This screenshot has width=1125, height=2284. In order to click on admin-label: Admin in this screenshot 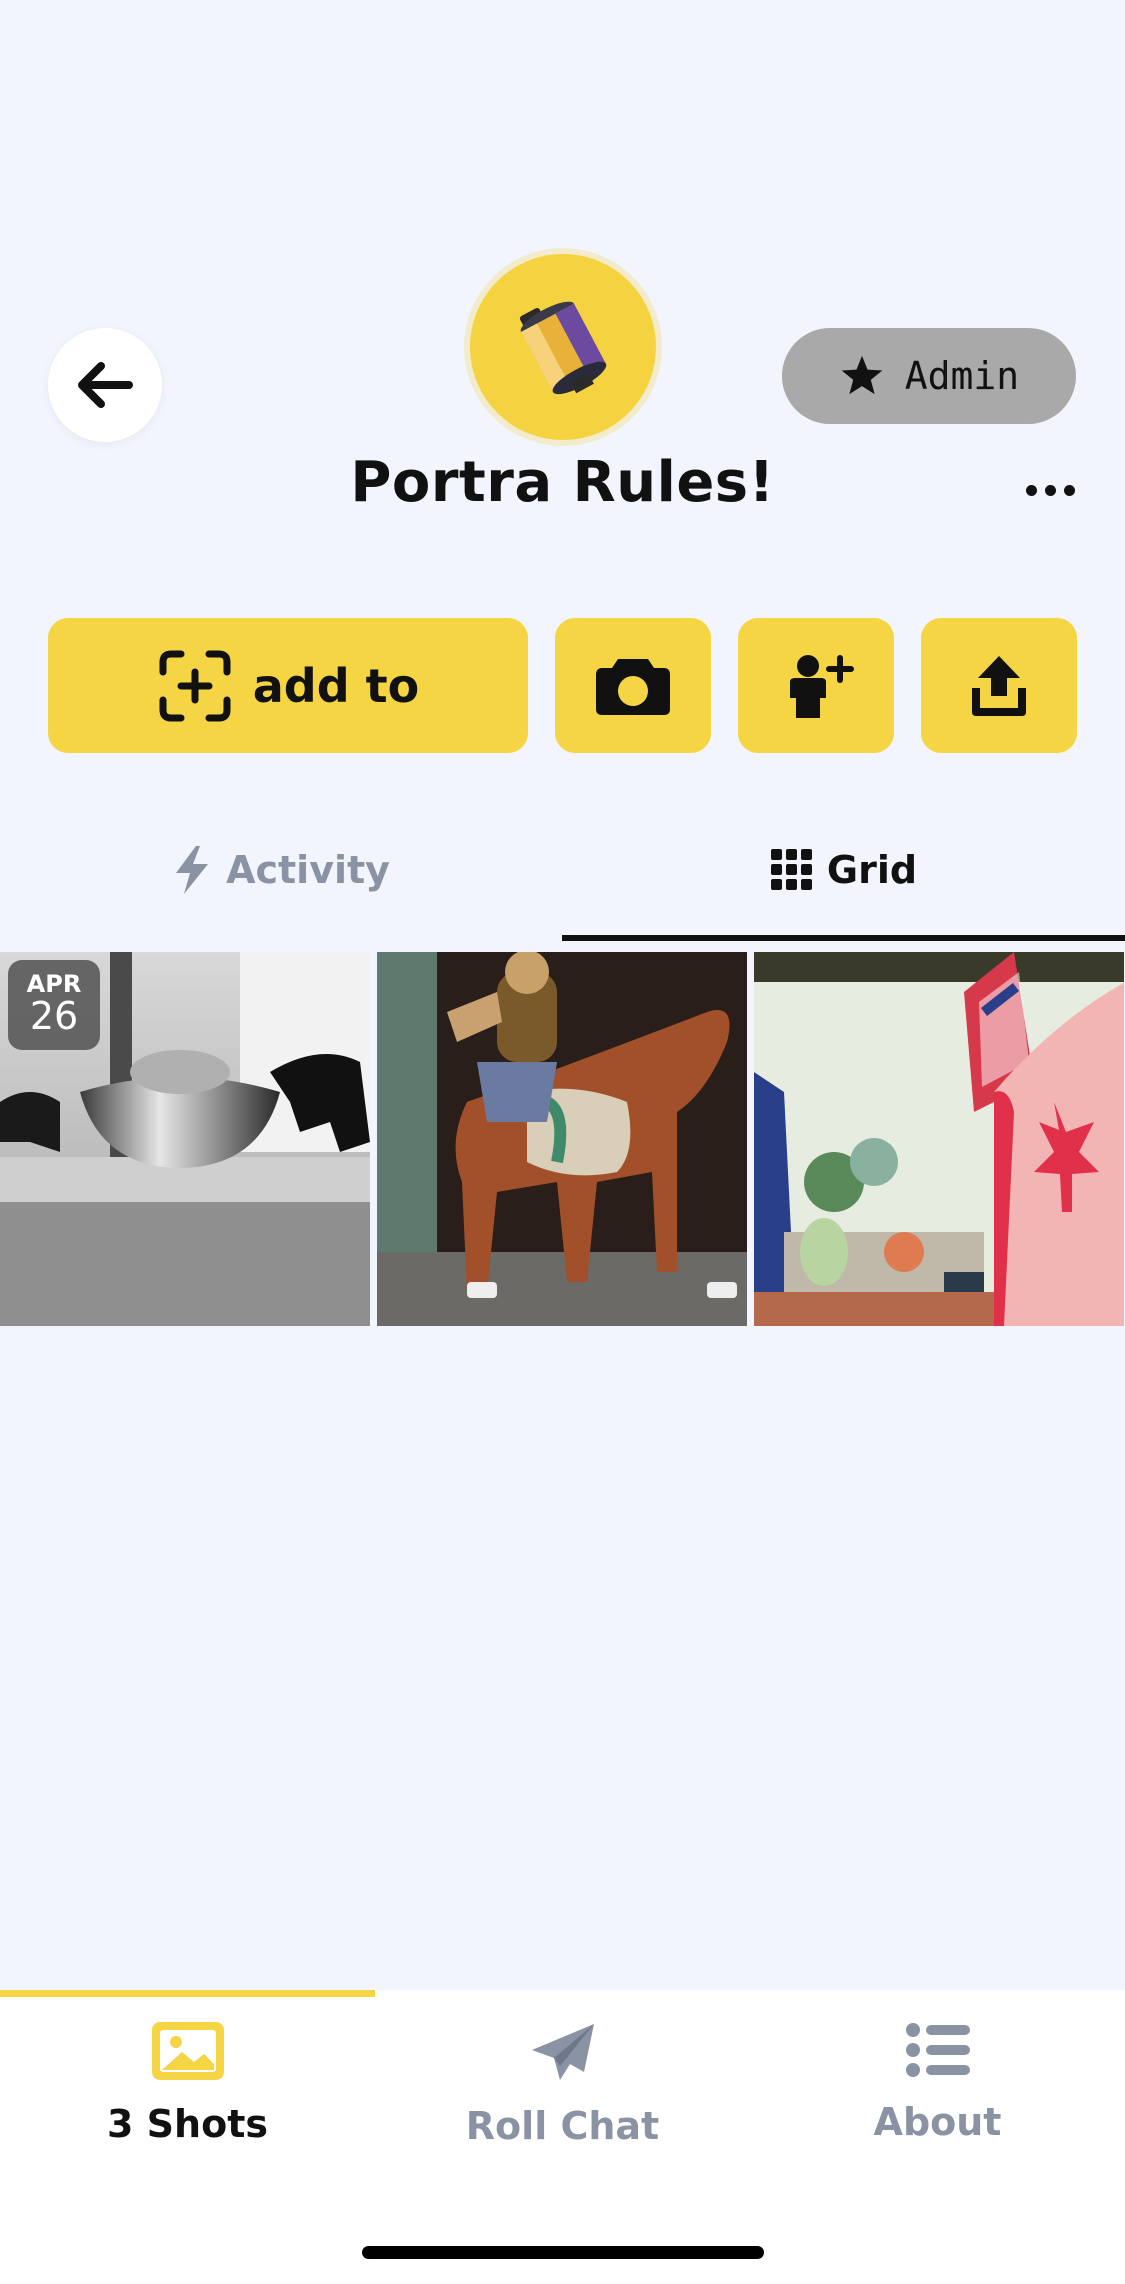, I will do `click(962, 376)`.